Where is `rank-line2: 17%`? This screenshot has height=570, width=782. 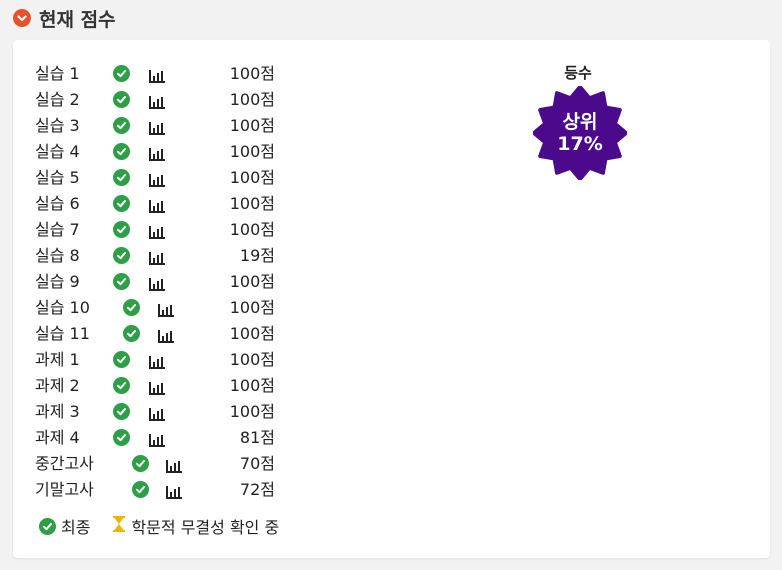 rank-line2: 17% is located at coordinates (580, 144).